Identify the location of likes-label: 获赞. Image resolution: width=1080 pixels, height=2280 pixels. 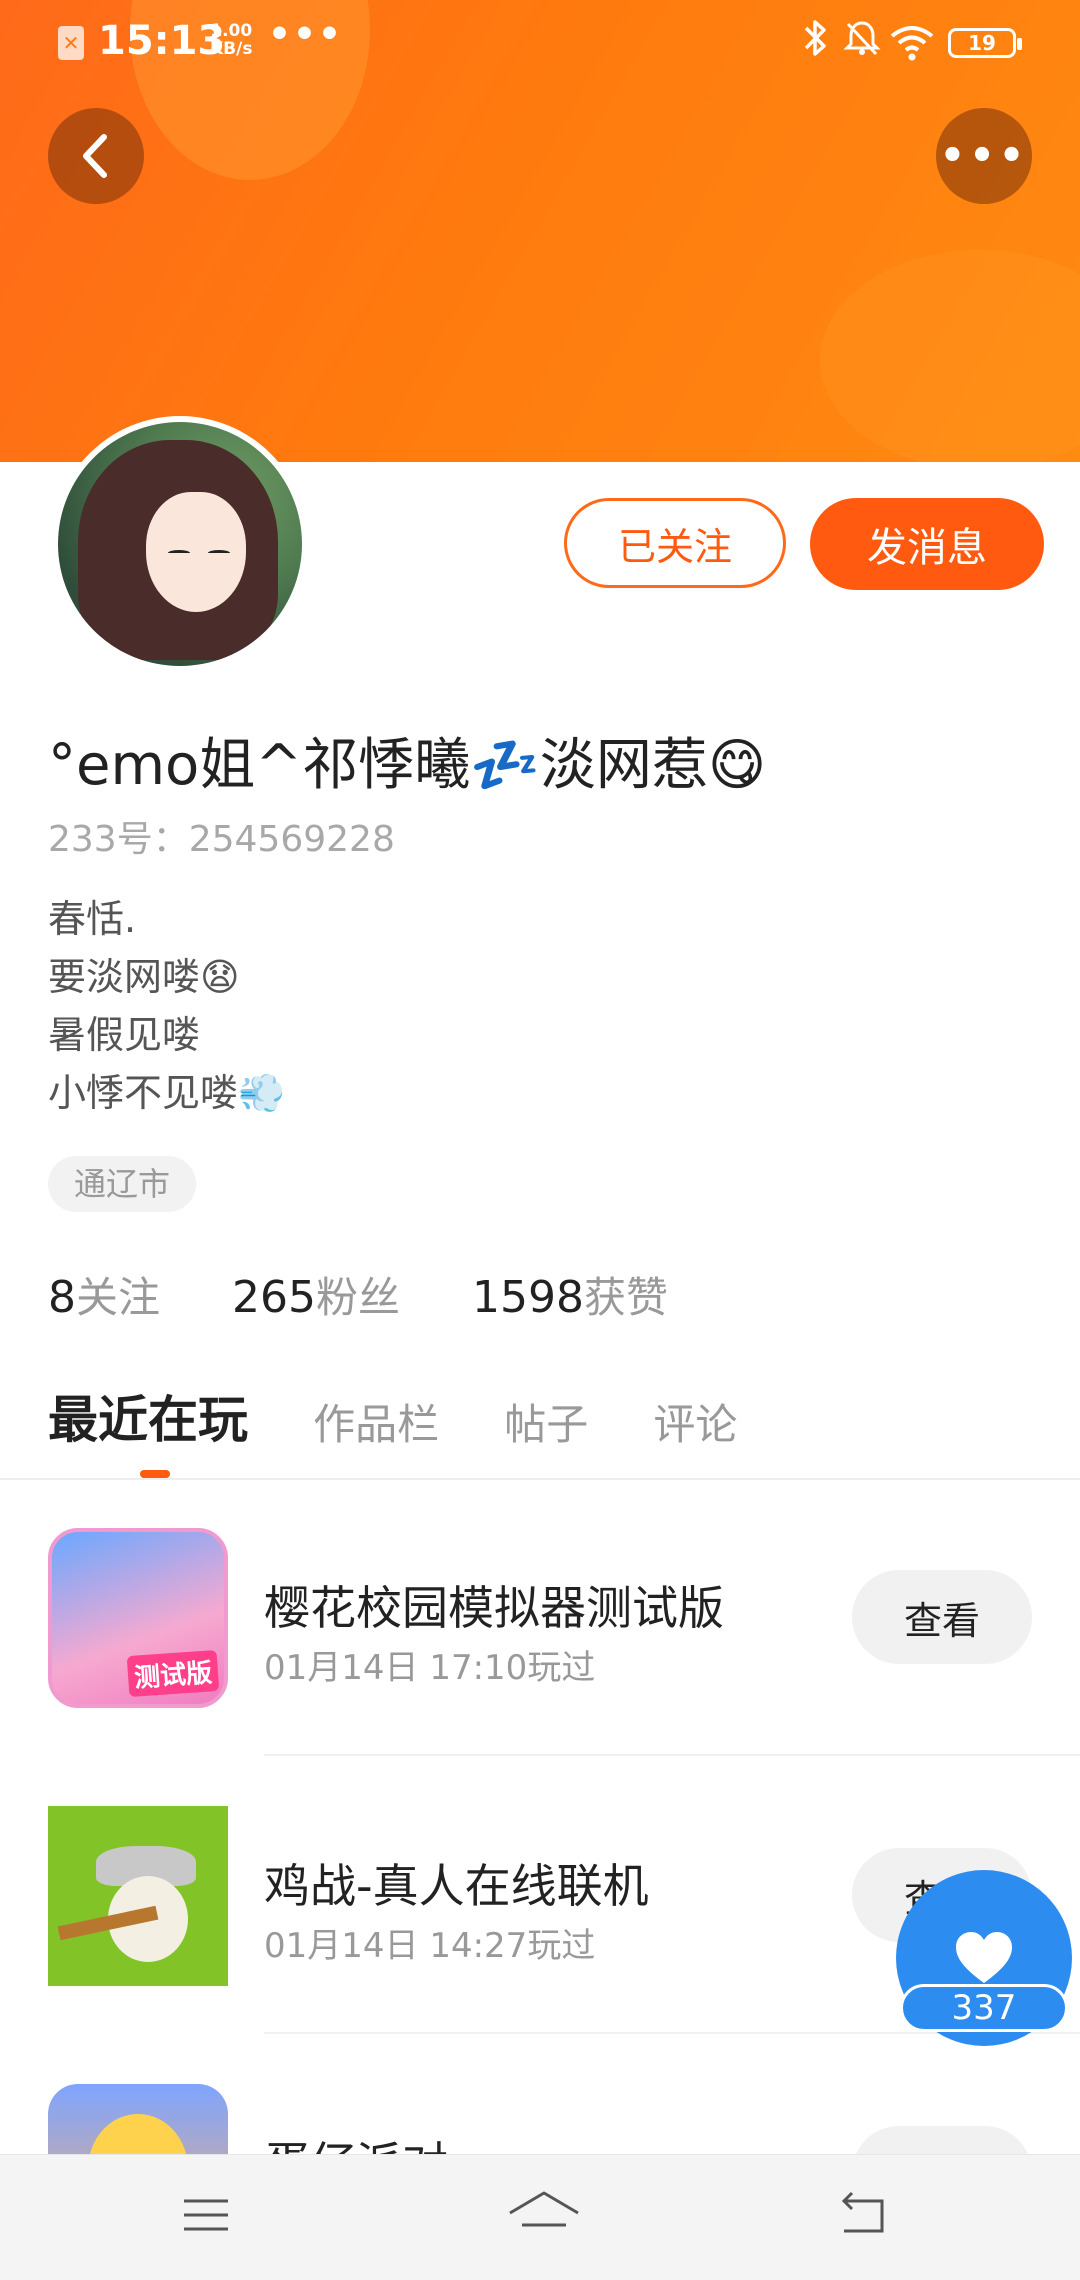
(626, 1297).